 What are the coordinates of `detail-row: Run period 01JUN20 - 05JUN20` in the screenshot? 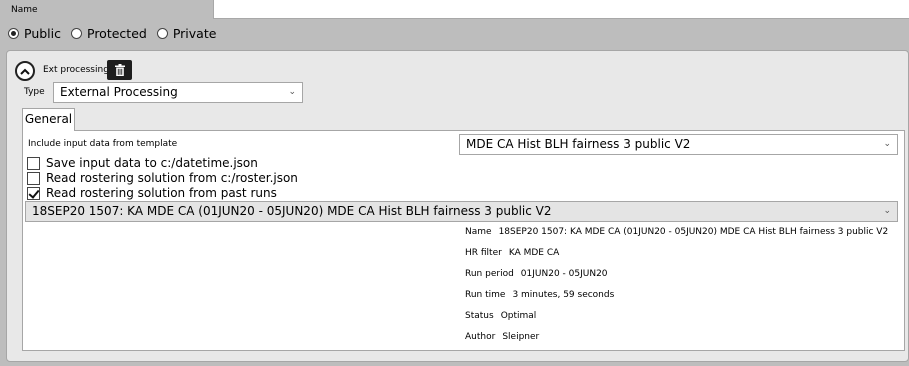 It's located at (676, 278).